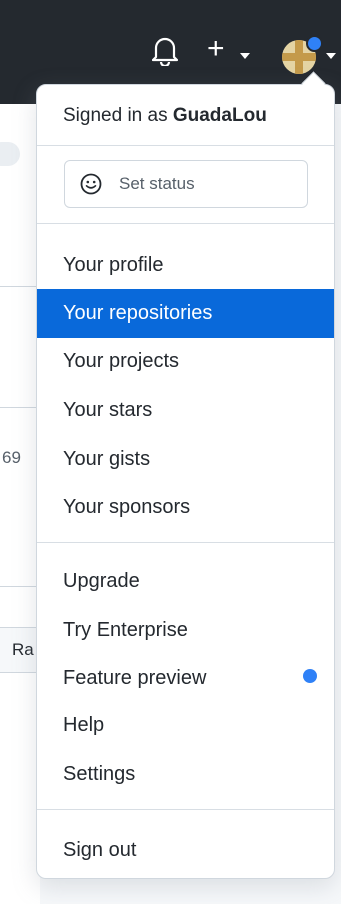 The width and height of the screenshot is (341, 904). I want to click on chevron-down-icon, so click(245, 56).